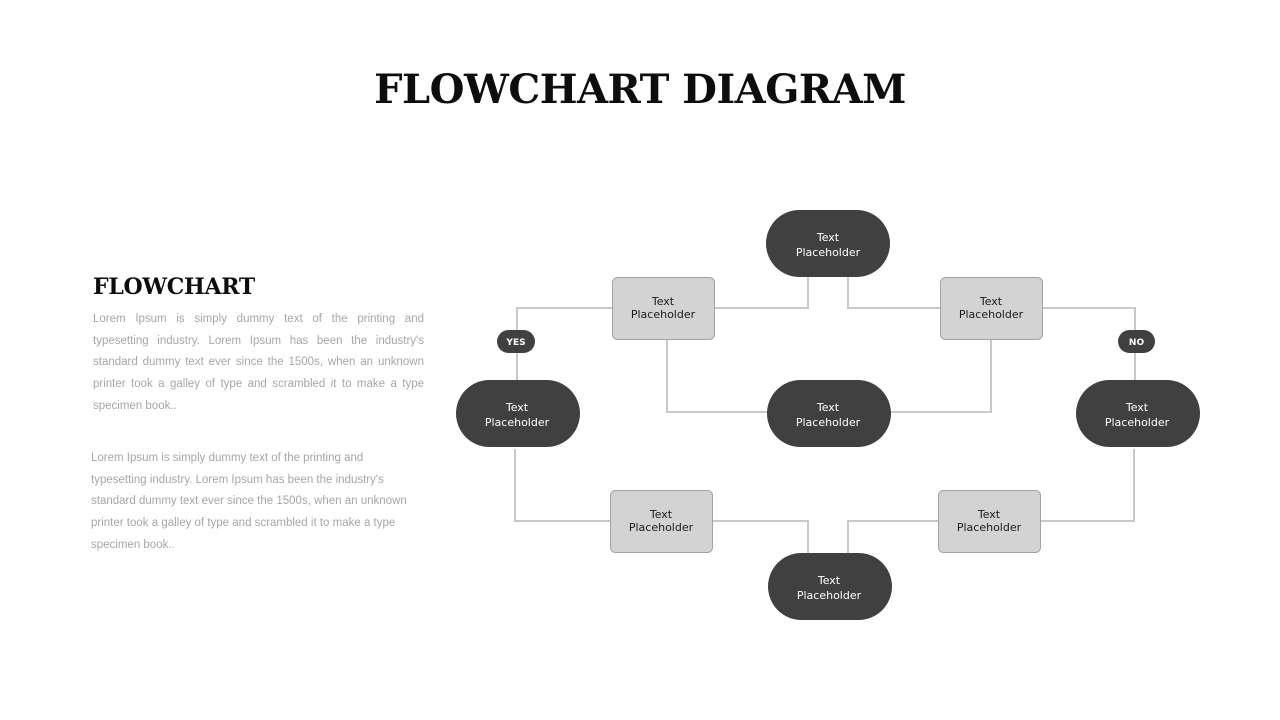  I want to click on node-upper-left: Text Placeholder, so click(663, 308).